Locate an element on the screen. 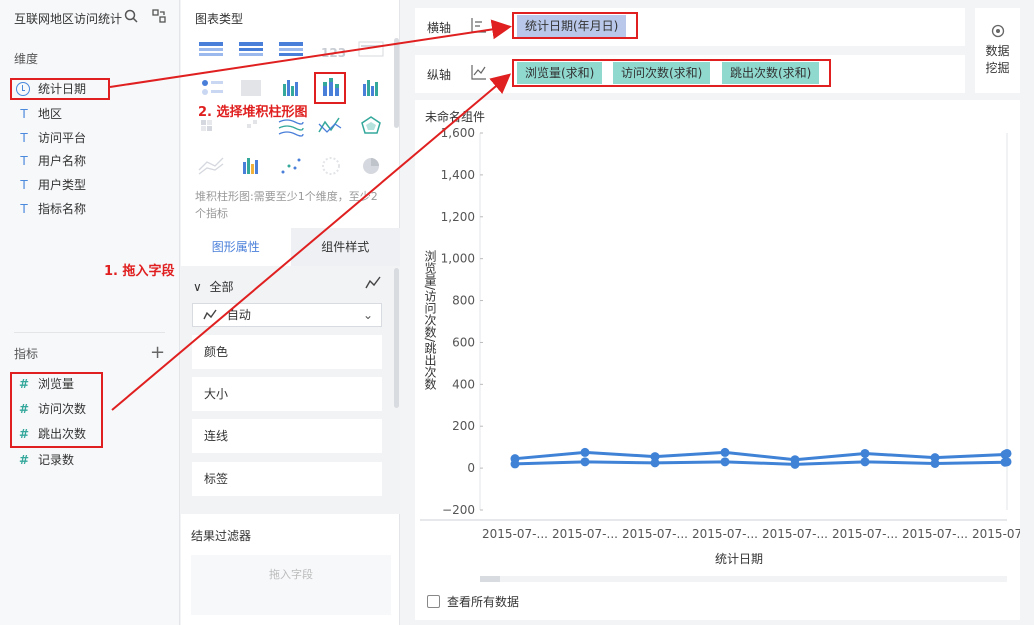 This screenshot has width=1034, height=625. dimension-item-platform: T 访问平台 is located at coordinates (51, 138).